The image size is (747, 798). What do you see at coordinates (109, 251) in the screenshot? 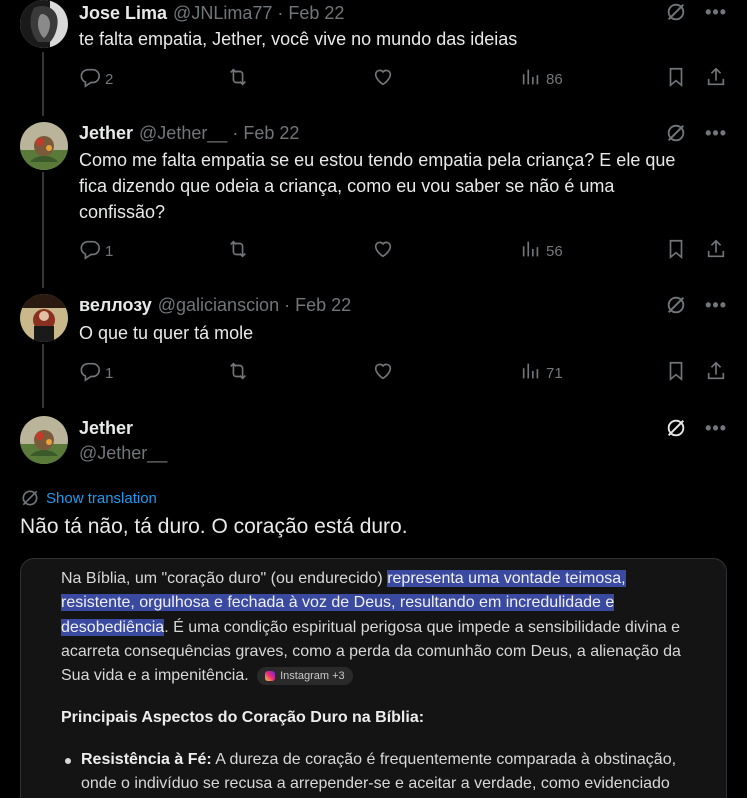
I see `reply-count: 1` at bounding box center [109, 251].